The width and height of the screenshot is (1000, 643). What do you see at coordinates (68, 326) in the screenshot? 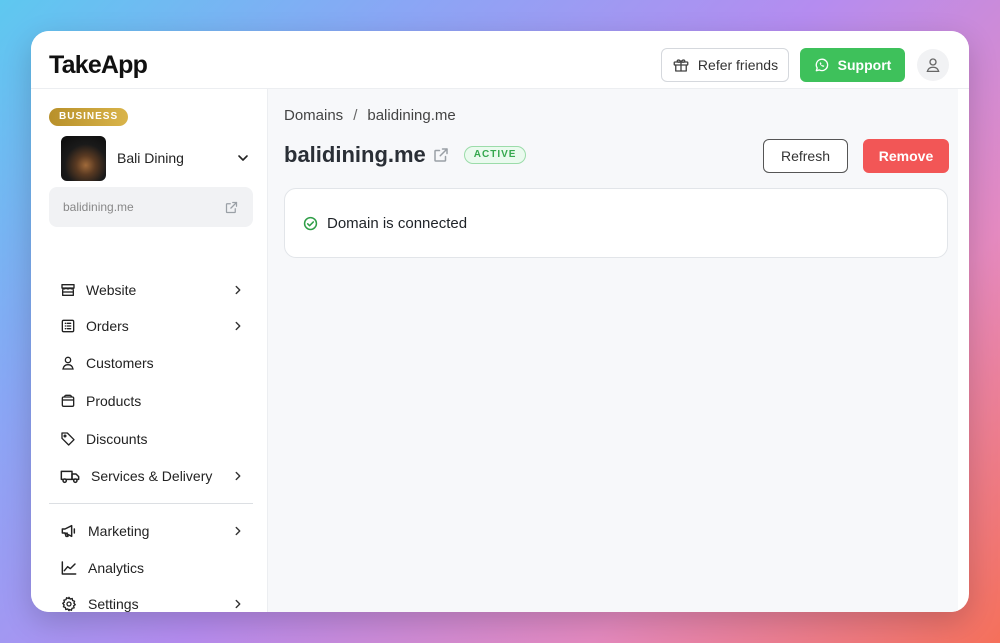
I see `receipt-icon` at bounding box center [68, 326].